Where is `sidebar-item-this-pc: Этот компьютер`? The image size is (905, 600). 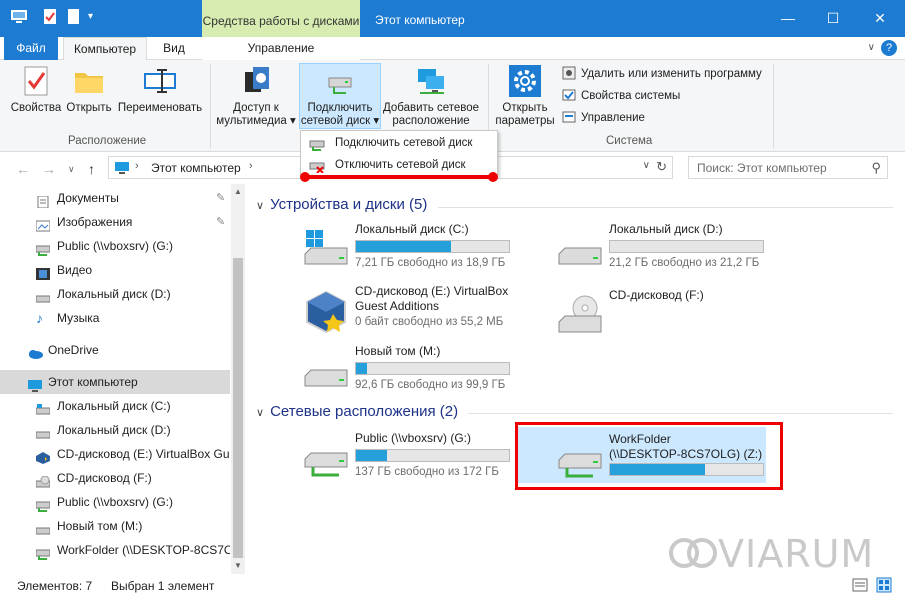 sidebar-item-this-pc: Этот компьютер is located at coordinates (115, 382).